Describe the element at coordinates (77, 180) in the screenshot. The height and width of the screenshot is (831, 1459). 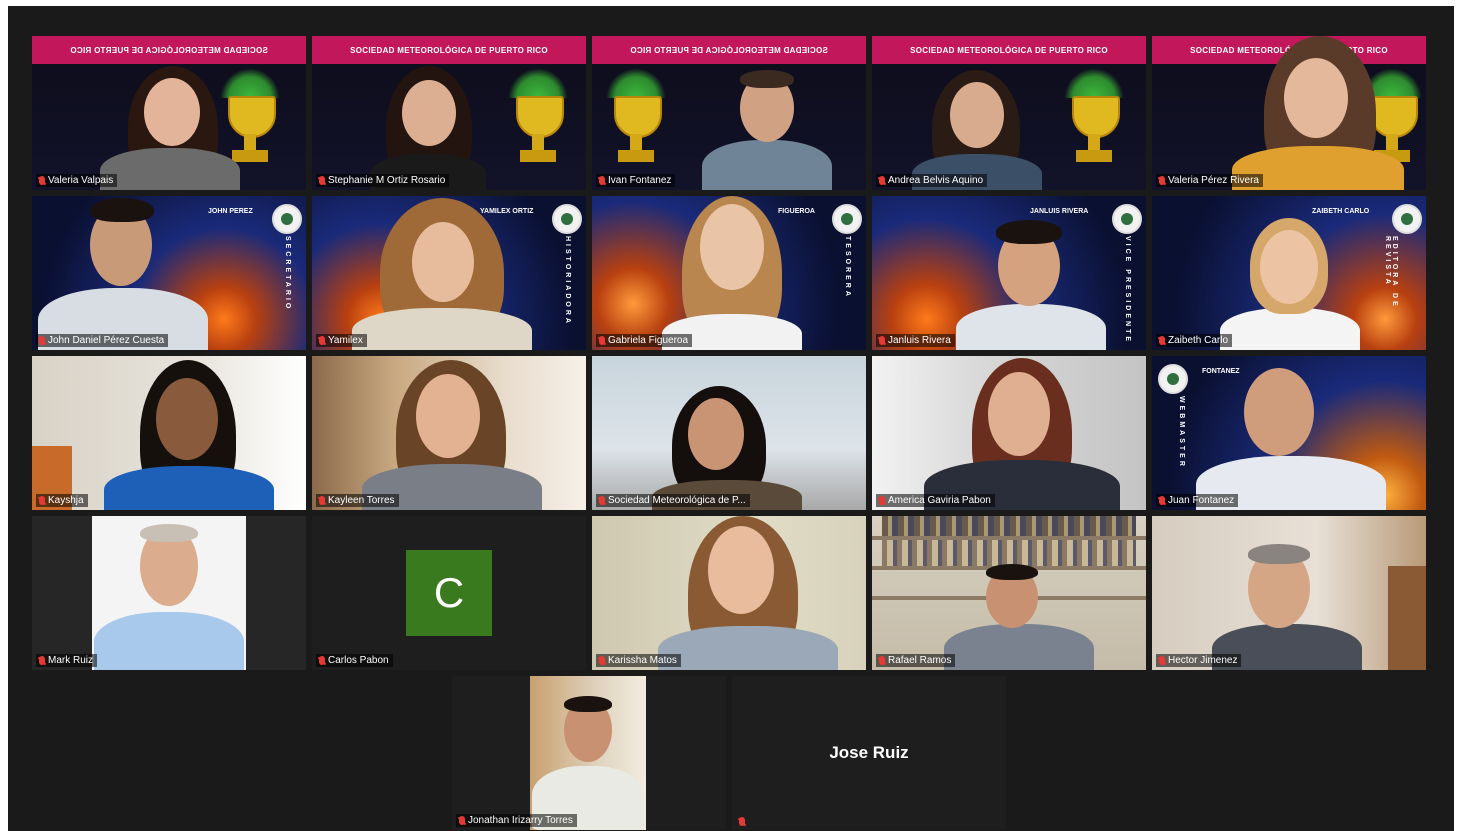
I see `participant-name-label: Valeria Valpais` at that location.